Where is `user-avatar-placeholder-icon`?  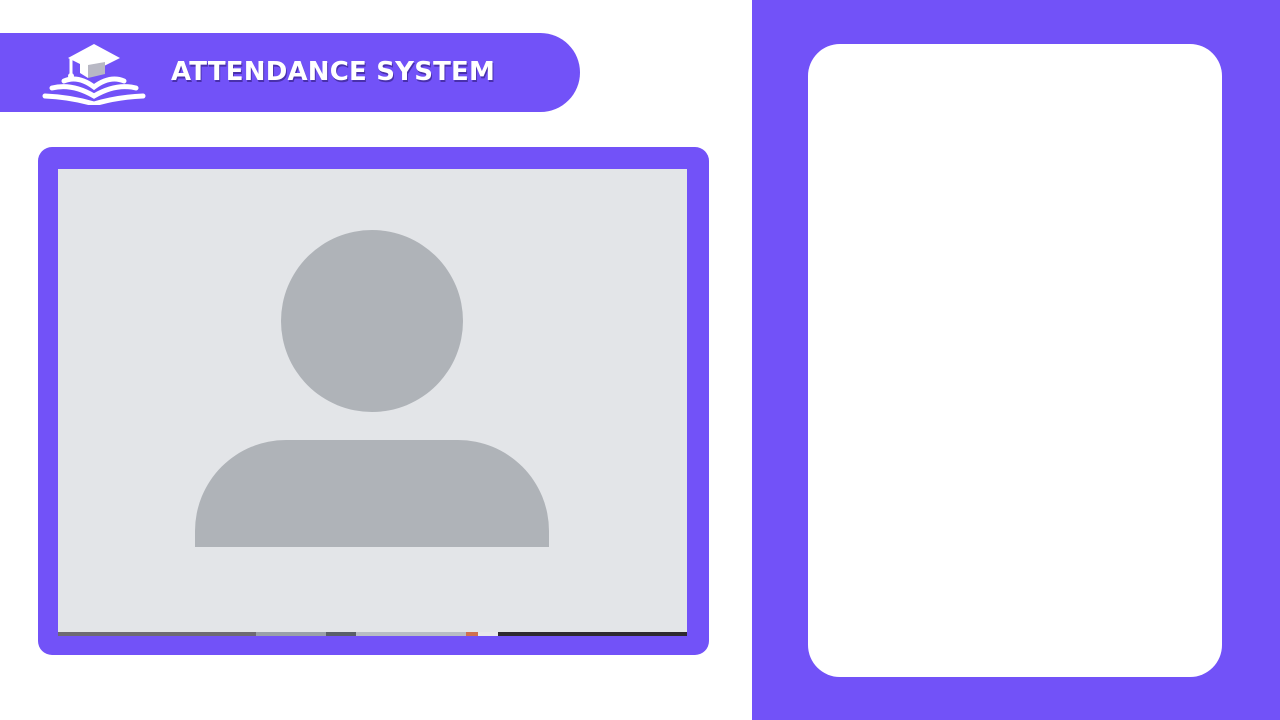
user-avatar-placeholder-icon is located at coordinates (372, 388).